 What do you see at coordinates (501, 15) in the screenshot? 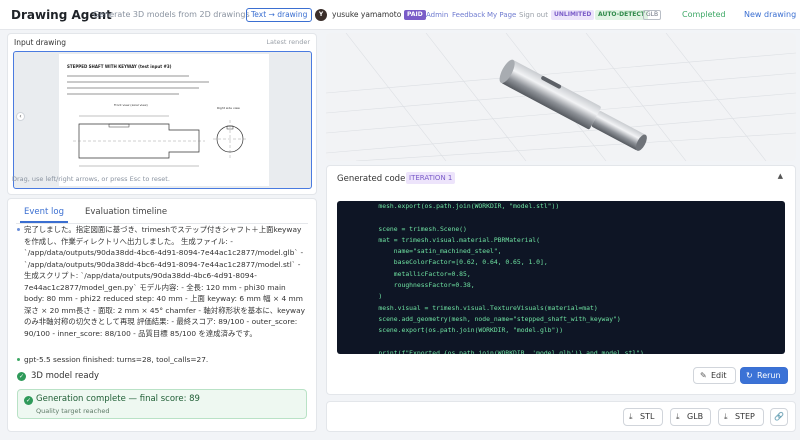
I see `my-page-link: My Page` at bounding box center [501, 15].